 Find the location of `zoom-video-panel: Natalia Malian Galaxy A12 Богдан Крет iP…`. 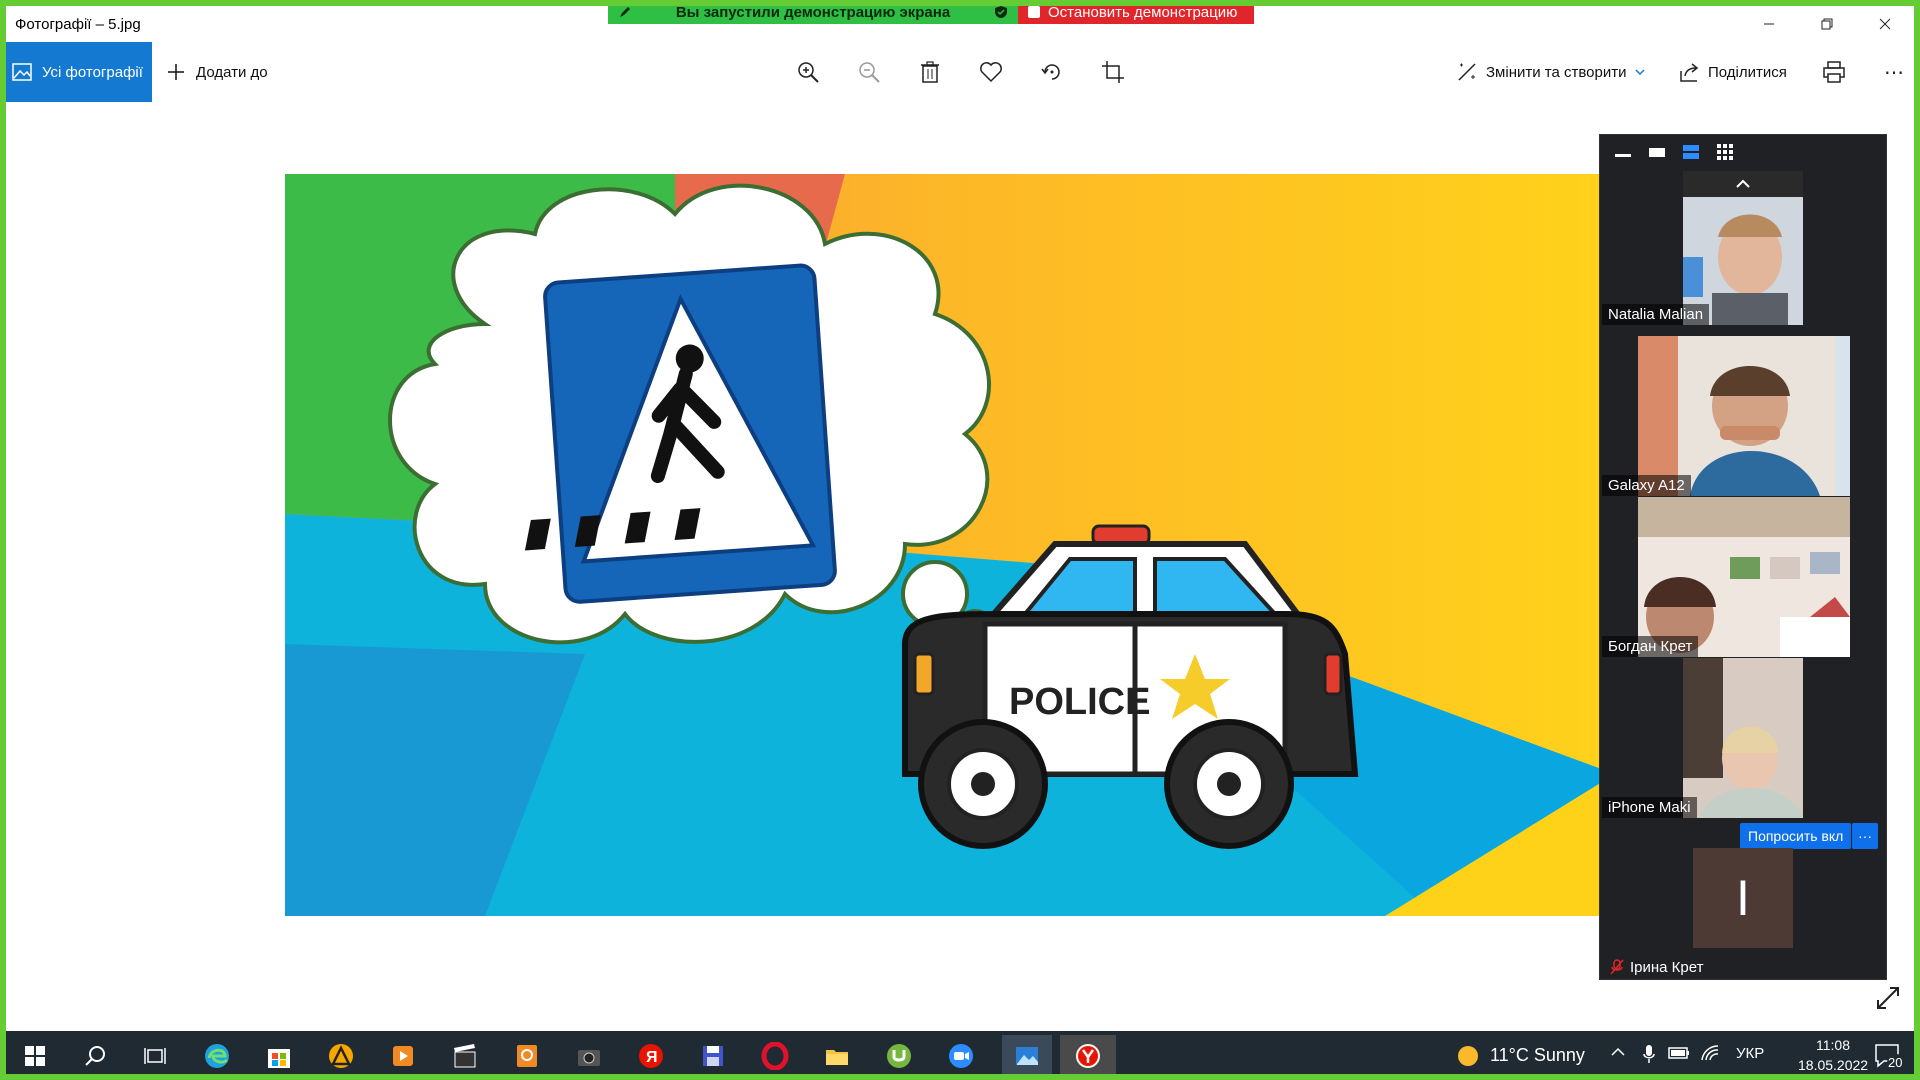

zoom-video-panel: Natalia Malian Galaxy A12 Богдан Крет iP… is located at coordinates (1743, 557).